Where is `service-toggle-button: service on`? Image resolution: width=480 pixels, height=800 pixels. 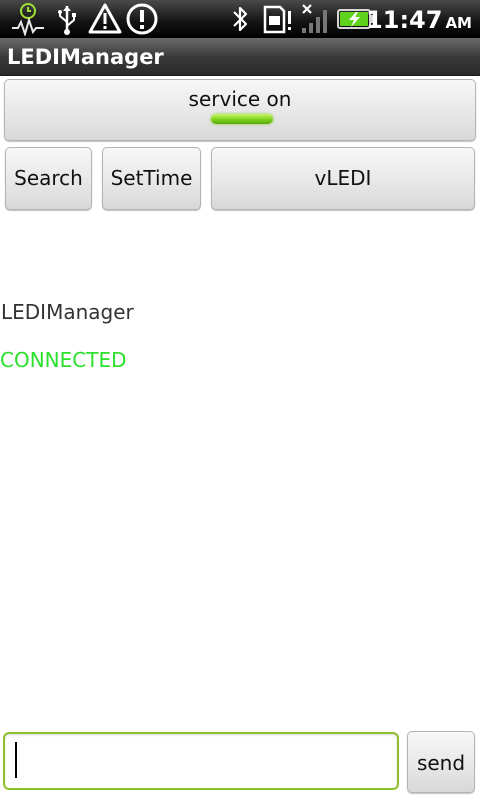 service-toggle-button: service on is located at coordinates (240, 110).